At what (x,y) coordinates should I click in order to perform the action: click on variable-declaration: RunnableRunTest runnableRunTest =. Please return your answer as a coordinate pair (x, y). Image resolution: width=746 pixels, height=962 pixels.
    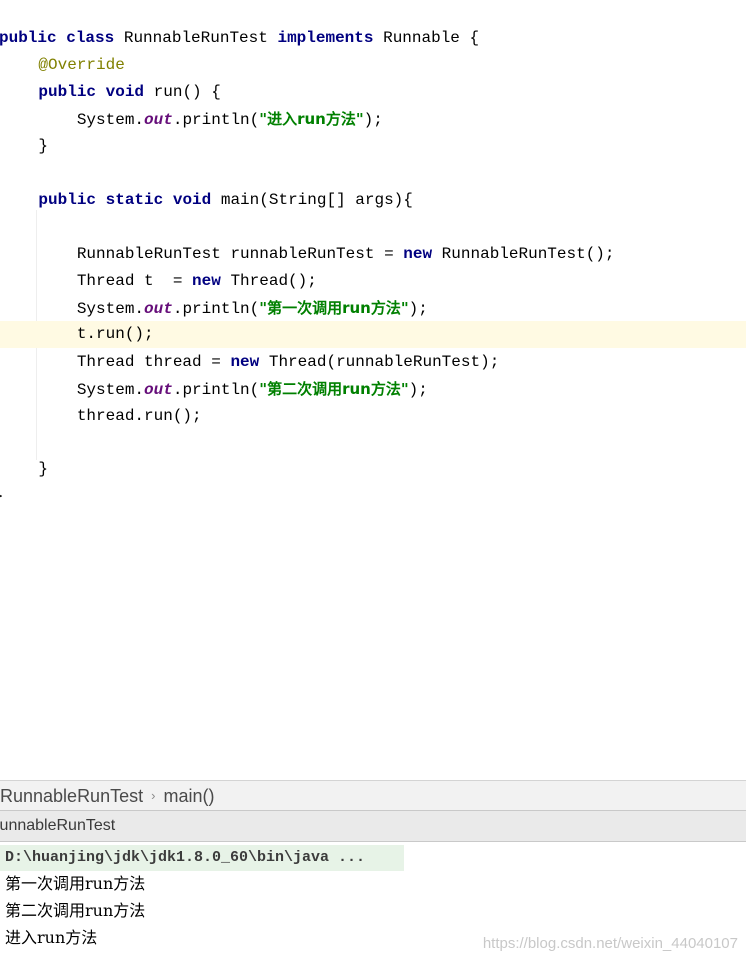
    Looking at the image, I should click on (240, 254).